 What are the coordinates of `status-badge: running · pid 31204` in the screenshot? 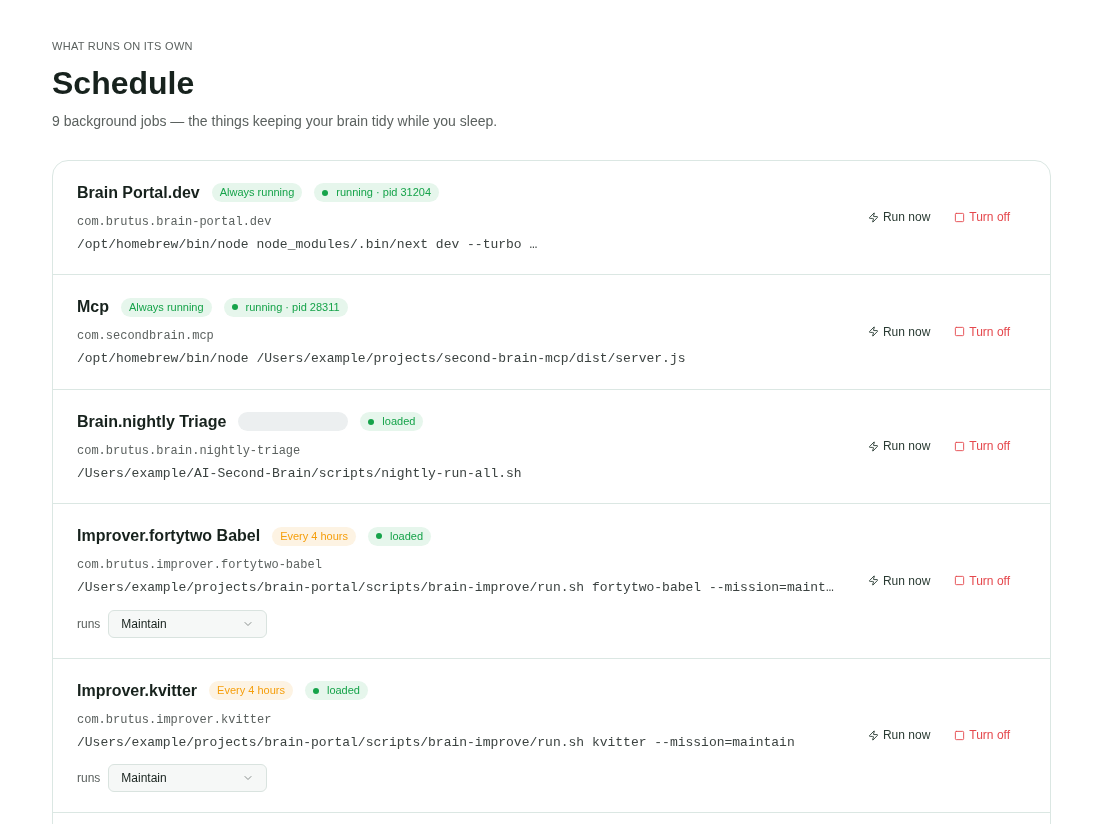 It's located at (377, 192).